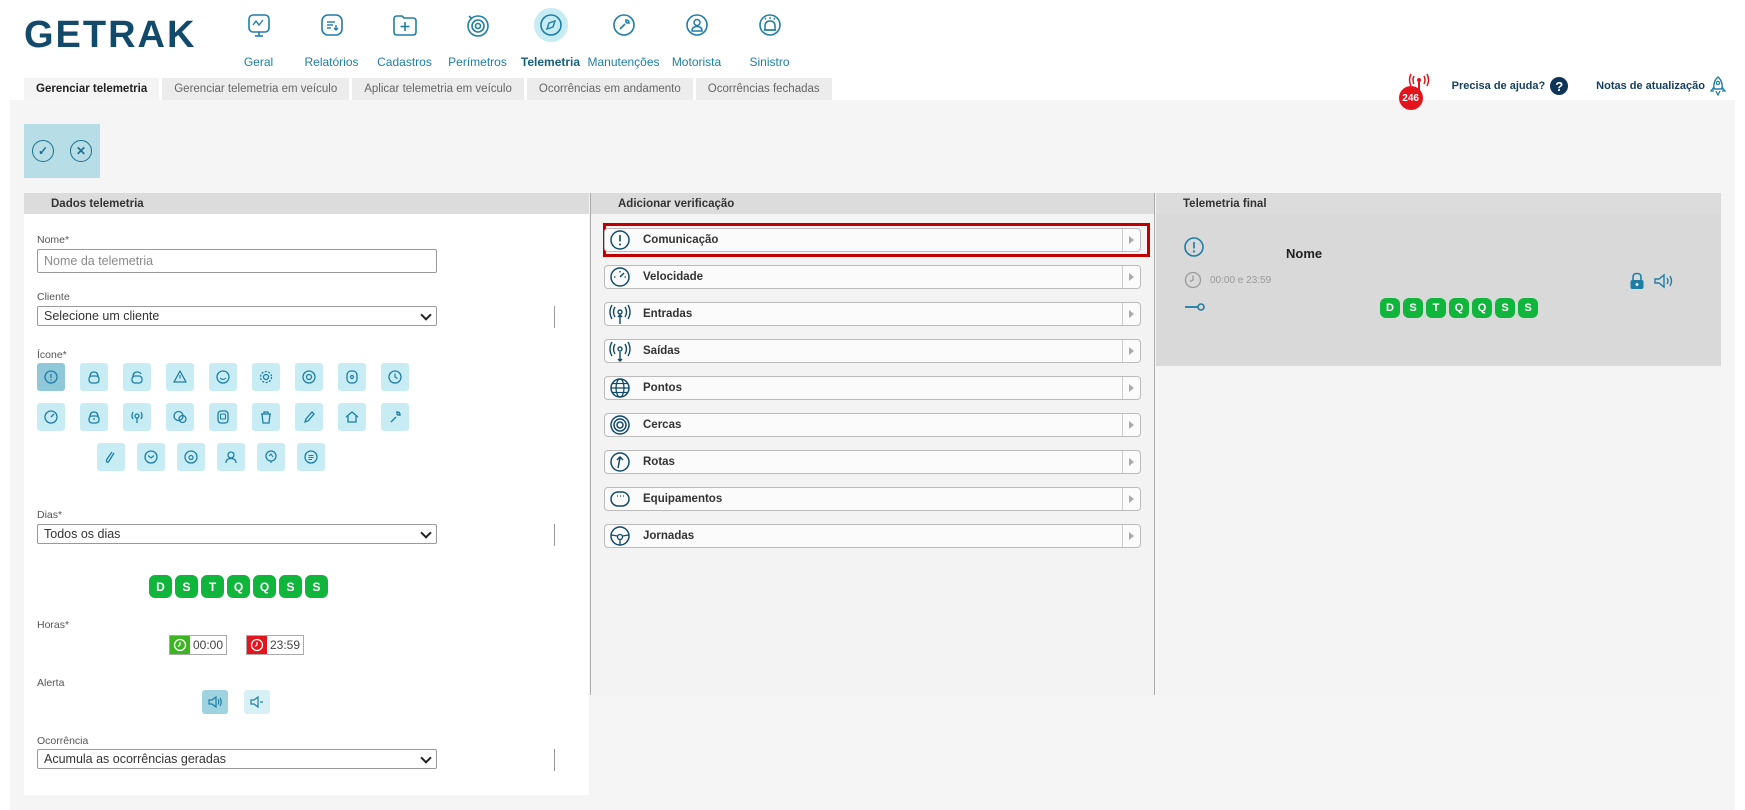 The width and height of the screenshot is (1745, 810). What do you see at coordinates (769, 41) in the screenshot?
I see `nav-sinistro: Sinistro` at bounding box center [769, 41].